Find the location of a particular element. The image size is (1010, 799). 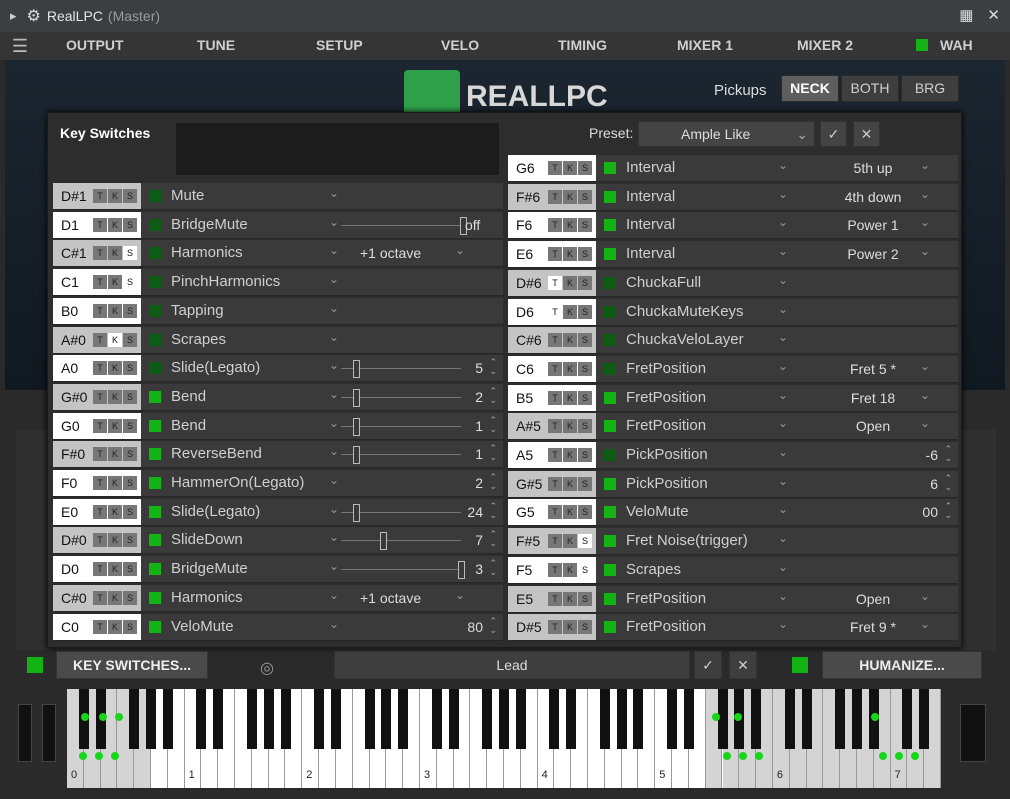

piano-keyboard: 0 1 2 3 4 5 6 7 is located at coordinates (504, 738).